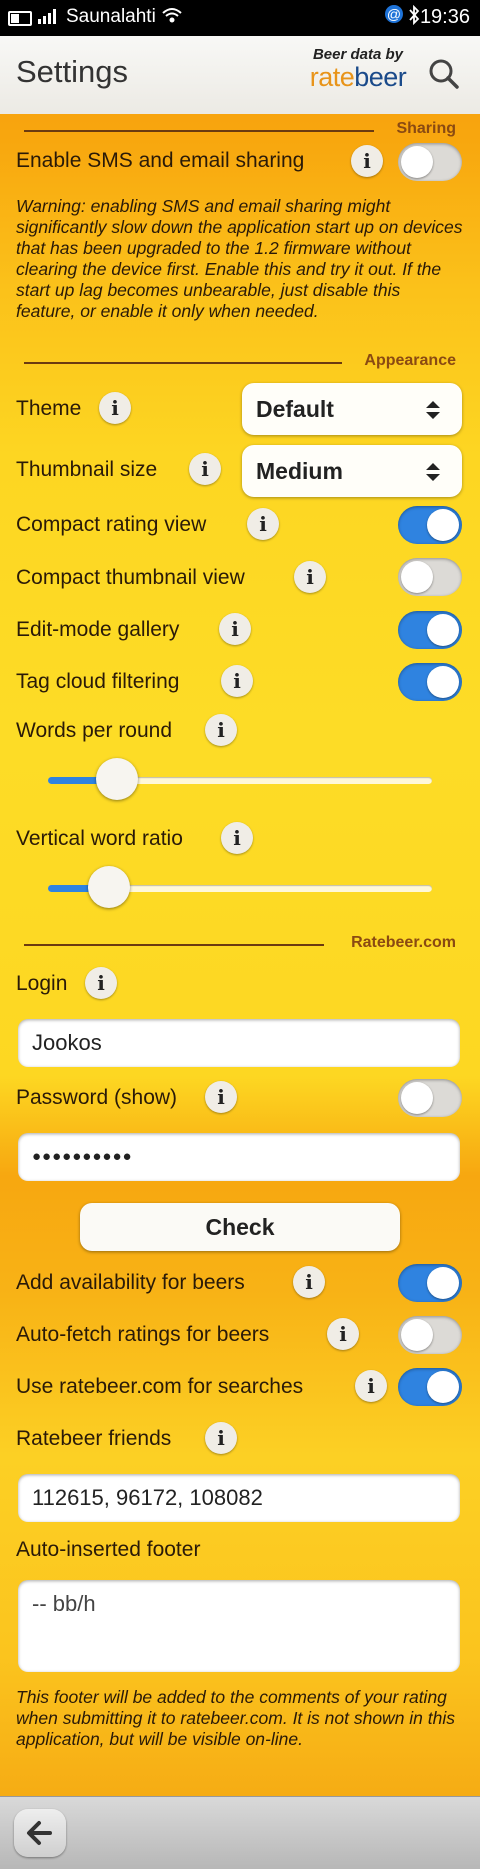 The image size is (480, 1869). Describe the element at coordinates (98, 681) in the screenshot. I see `tag-cloud-label: Tag cloud filtering` at that location.